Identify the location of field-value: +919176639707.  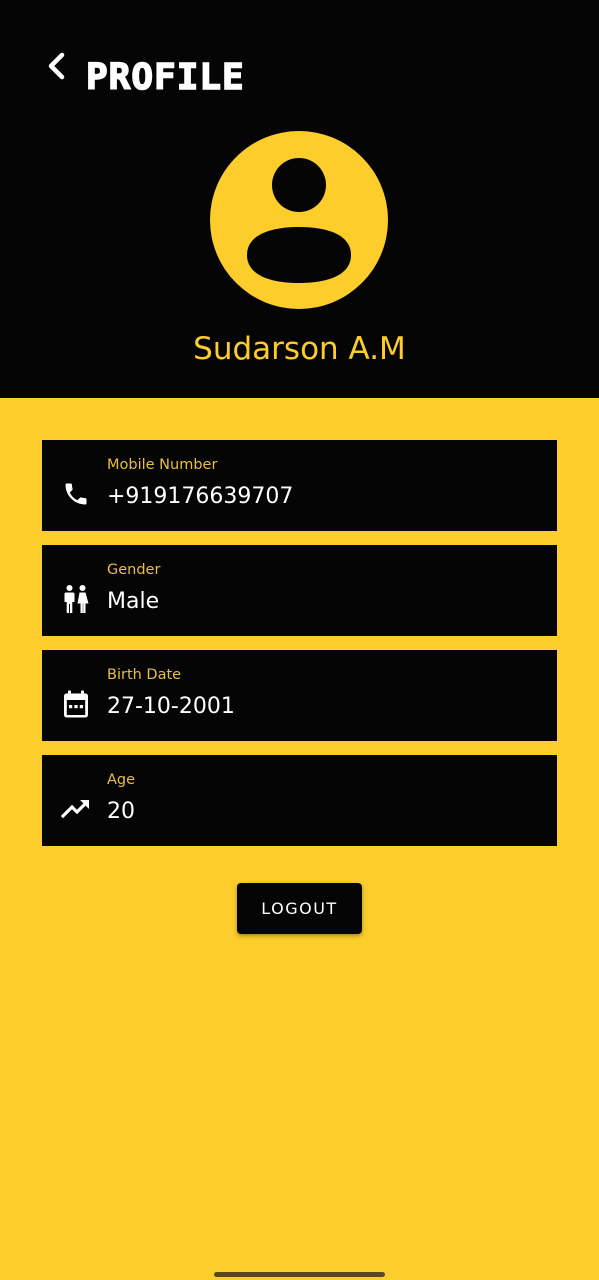
(200, 496).